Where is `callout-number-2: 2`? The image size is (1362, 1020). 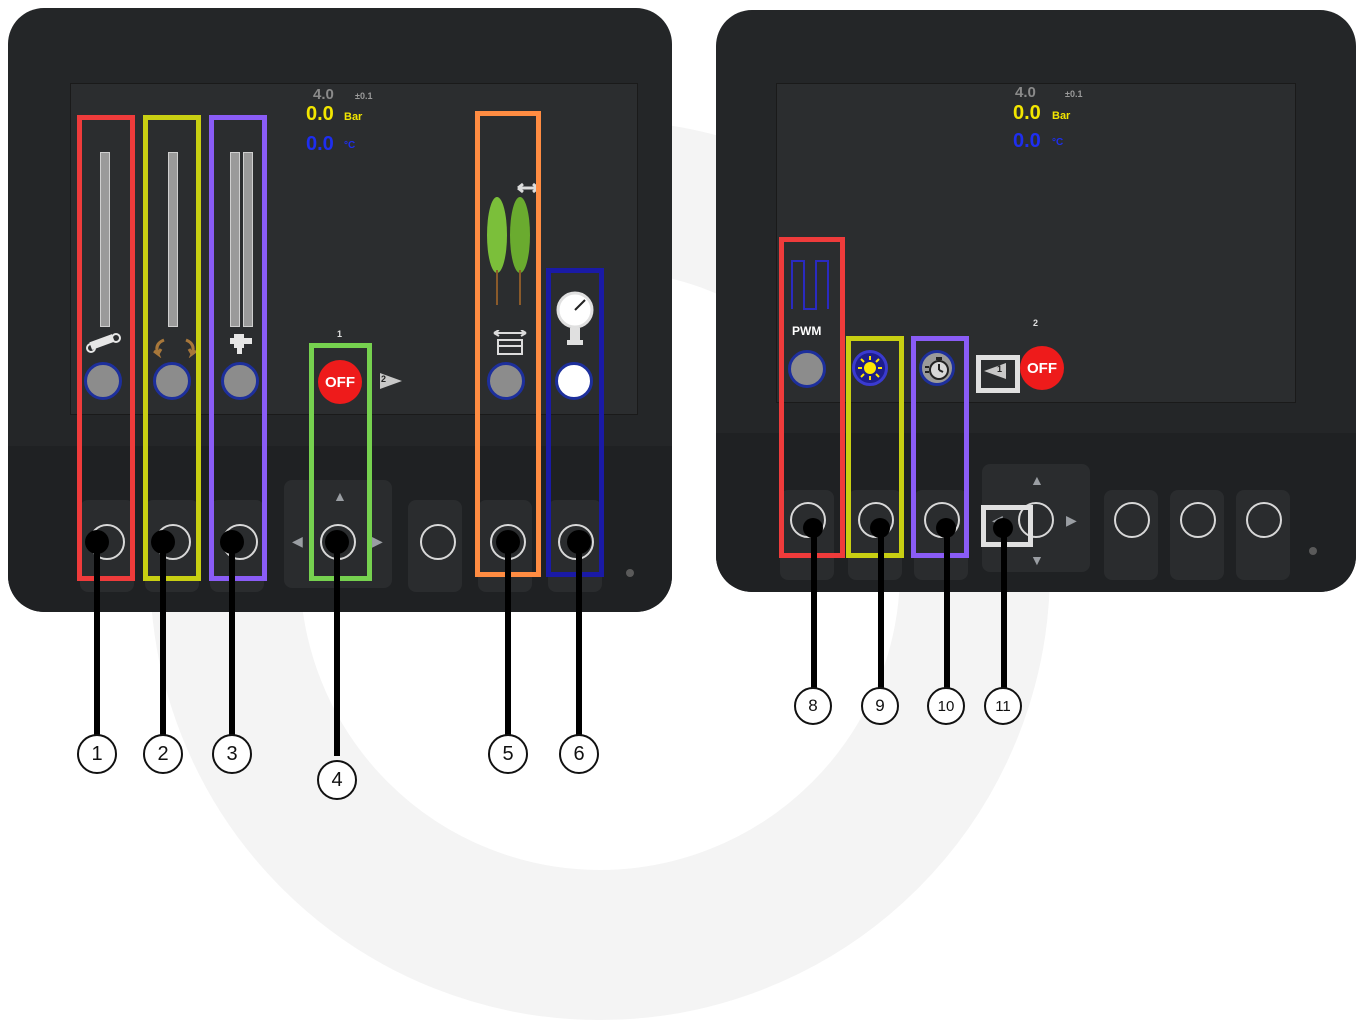 callout-number-2: 2 is located at coordinates (163, 754).